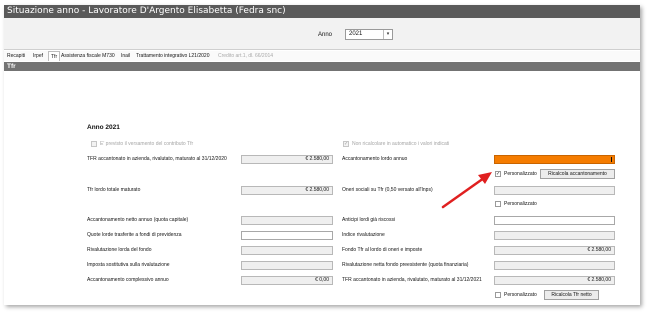 This screenshot has height=313, width=650. Describe the element at coordinates (287, 159) in the screenshot. I see `tfr-2020-field: € 2.580,00` at that location.